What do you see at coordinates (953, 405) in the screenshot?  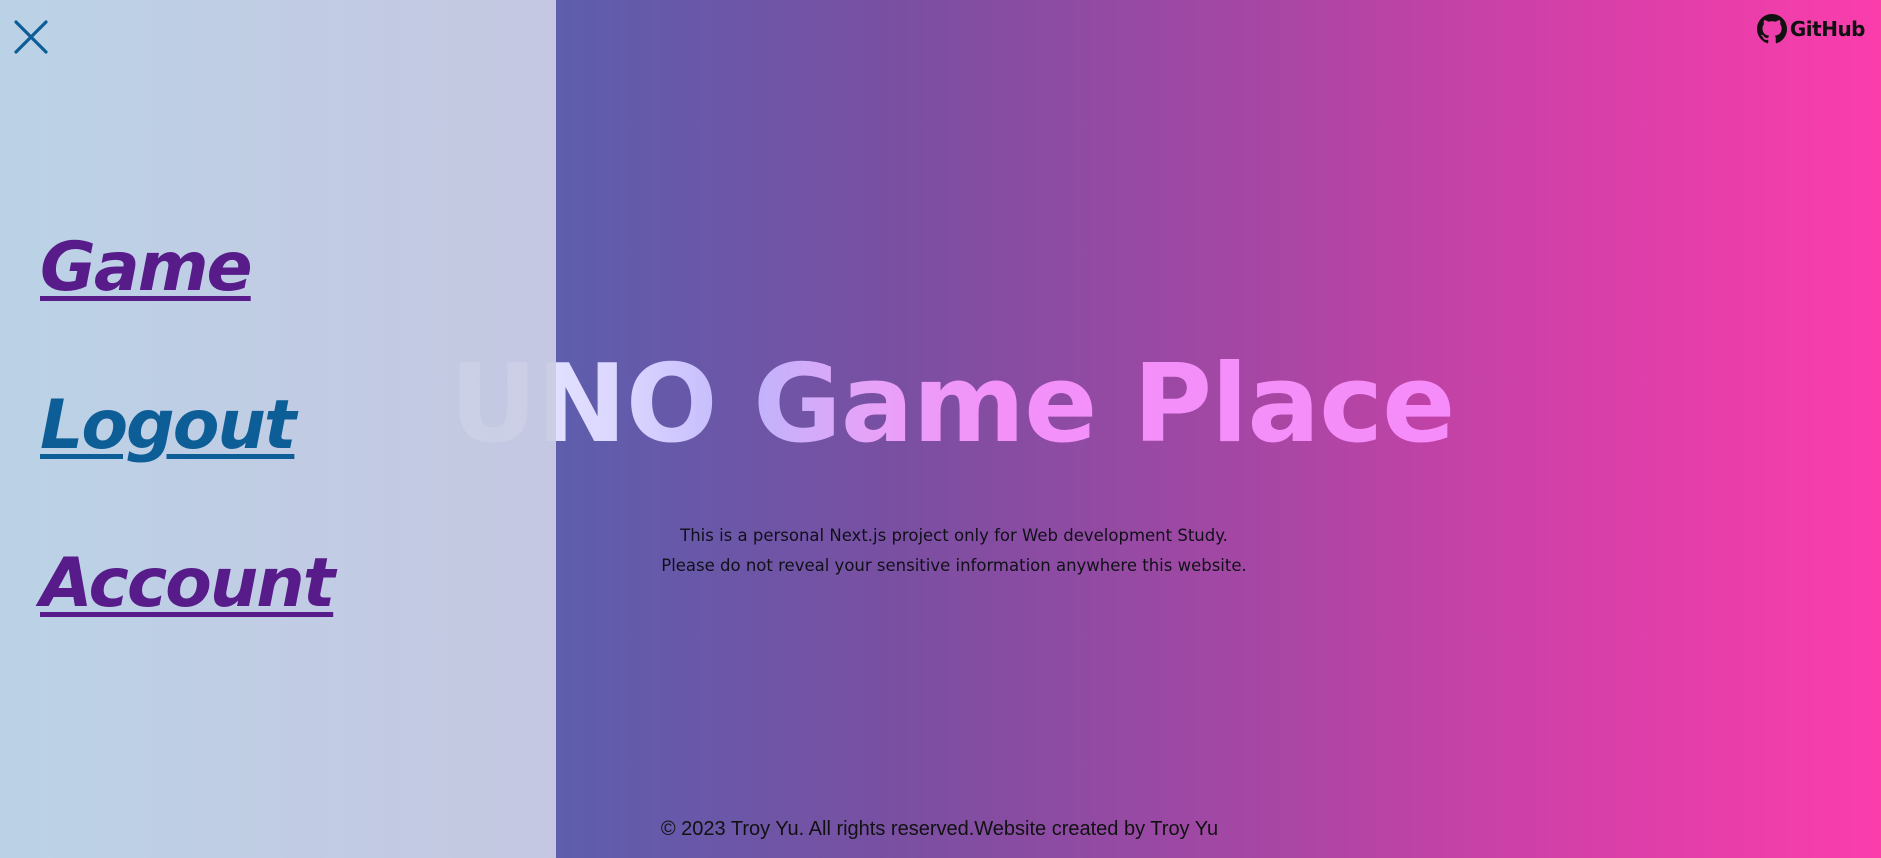 I see `page-title: UNO Game Place` at bounding box center [953, 405].